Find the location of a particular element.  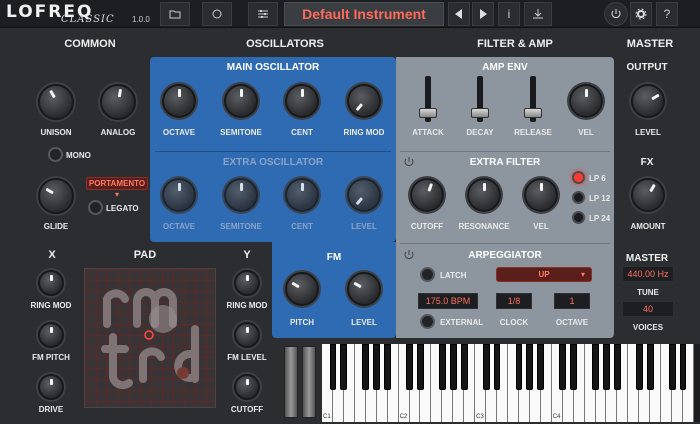

lp6-button is located at coordinates (578, 177).